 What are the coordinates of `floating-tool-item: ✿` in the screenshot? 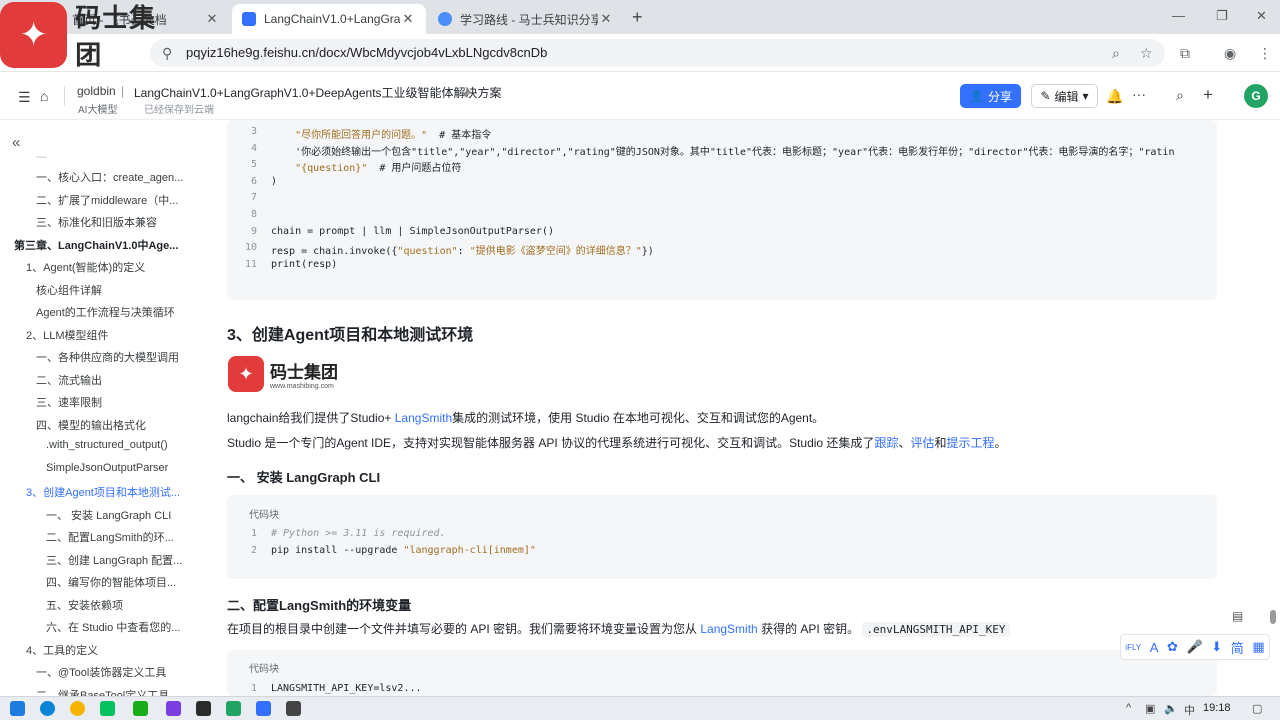 It's located at (1172, 647).